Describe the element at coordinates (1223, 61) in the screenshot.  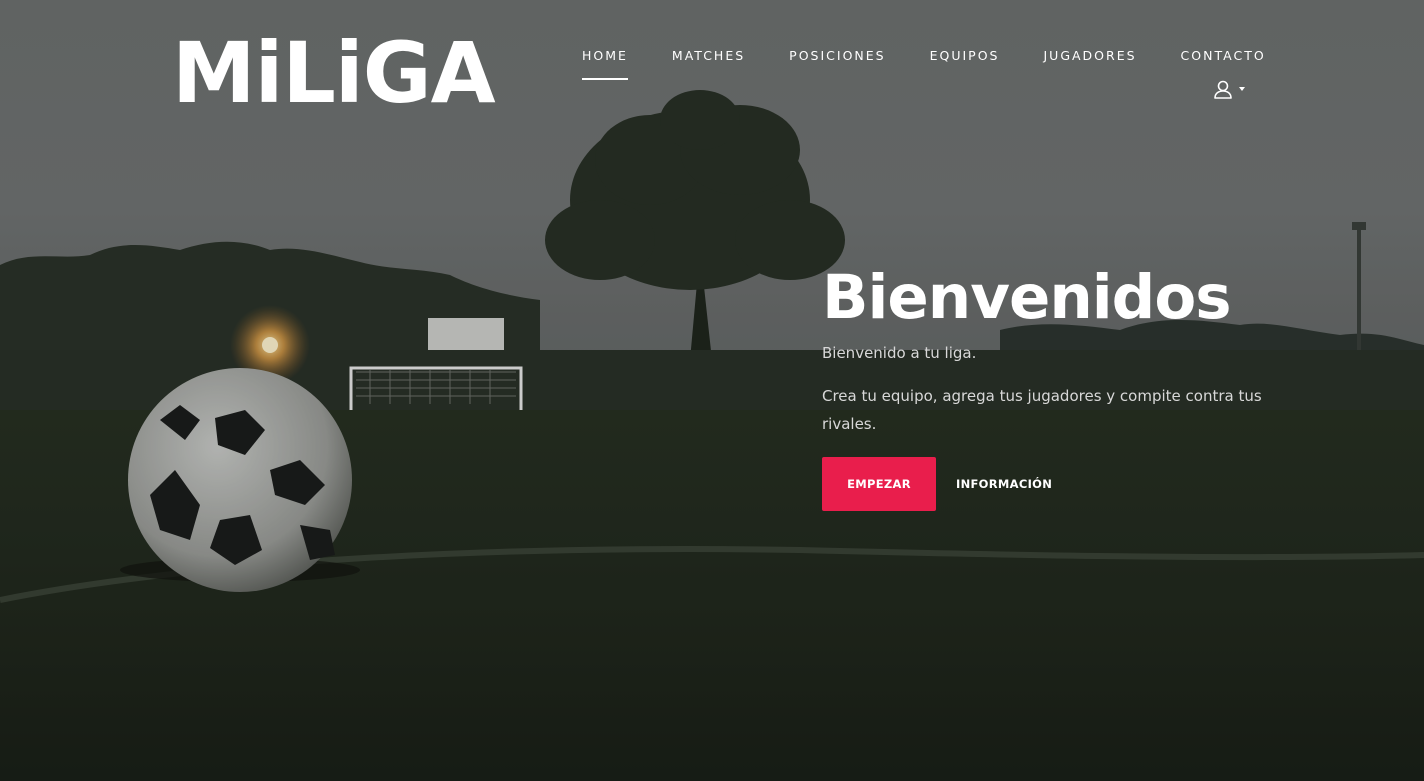
I see `nav-item-contacto: CONTACTO` at that location.